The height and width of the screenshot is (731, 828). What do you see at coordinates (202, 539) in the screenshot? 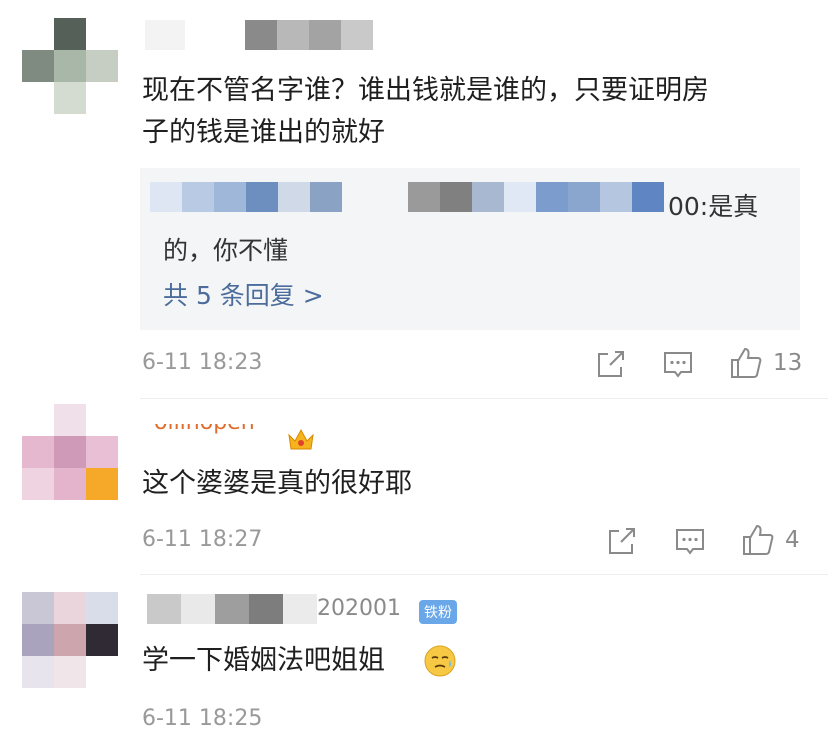
I see `comment-time: 6-11 18:27` at bounding box center [202, 539].